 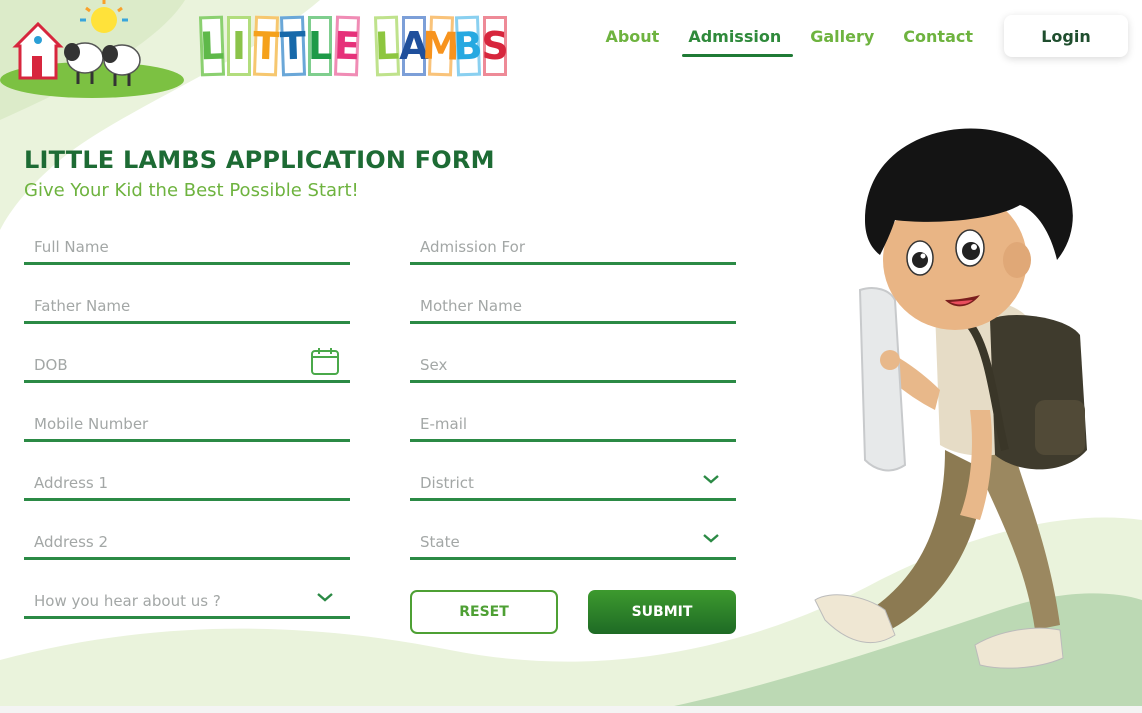 What do you see at coordinates (82, 306) in the screenshot?
I see `father-name-placeholder: Father Name` at bounding box center [82, 306].